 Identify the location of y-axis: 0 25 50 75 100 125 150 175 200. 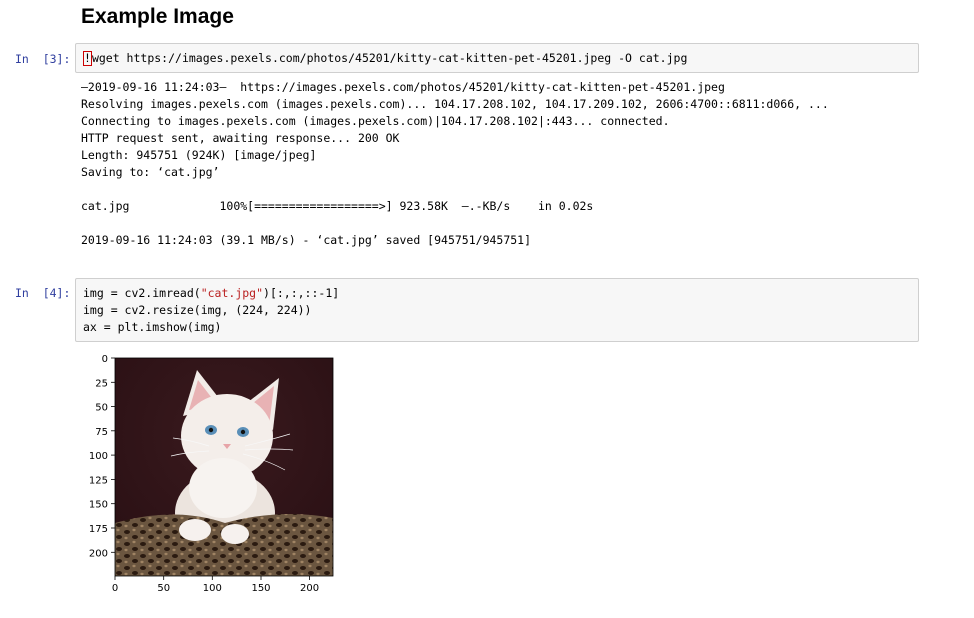
(102, 456).